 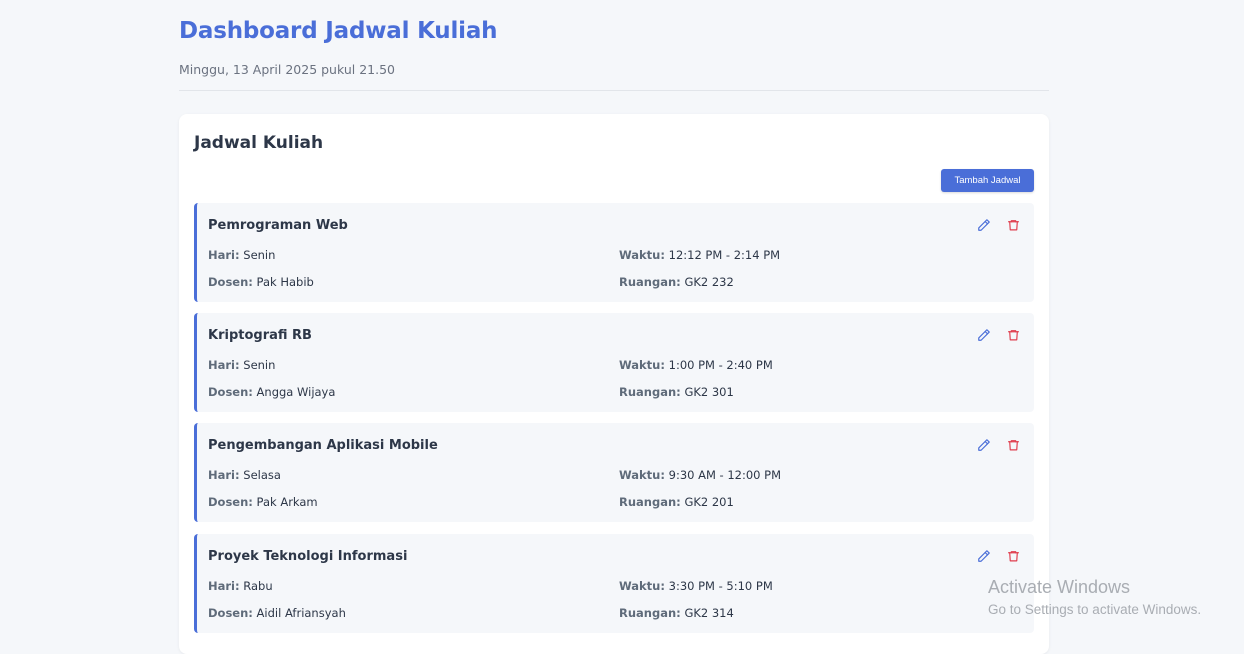 I want to click on lecturer-field: Dosen: Aidil Afriansyah, so click(x=277, y=613).